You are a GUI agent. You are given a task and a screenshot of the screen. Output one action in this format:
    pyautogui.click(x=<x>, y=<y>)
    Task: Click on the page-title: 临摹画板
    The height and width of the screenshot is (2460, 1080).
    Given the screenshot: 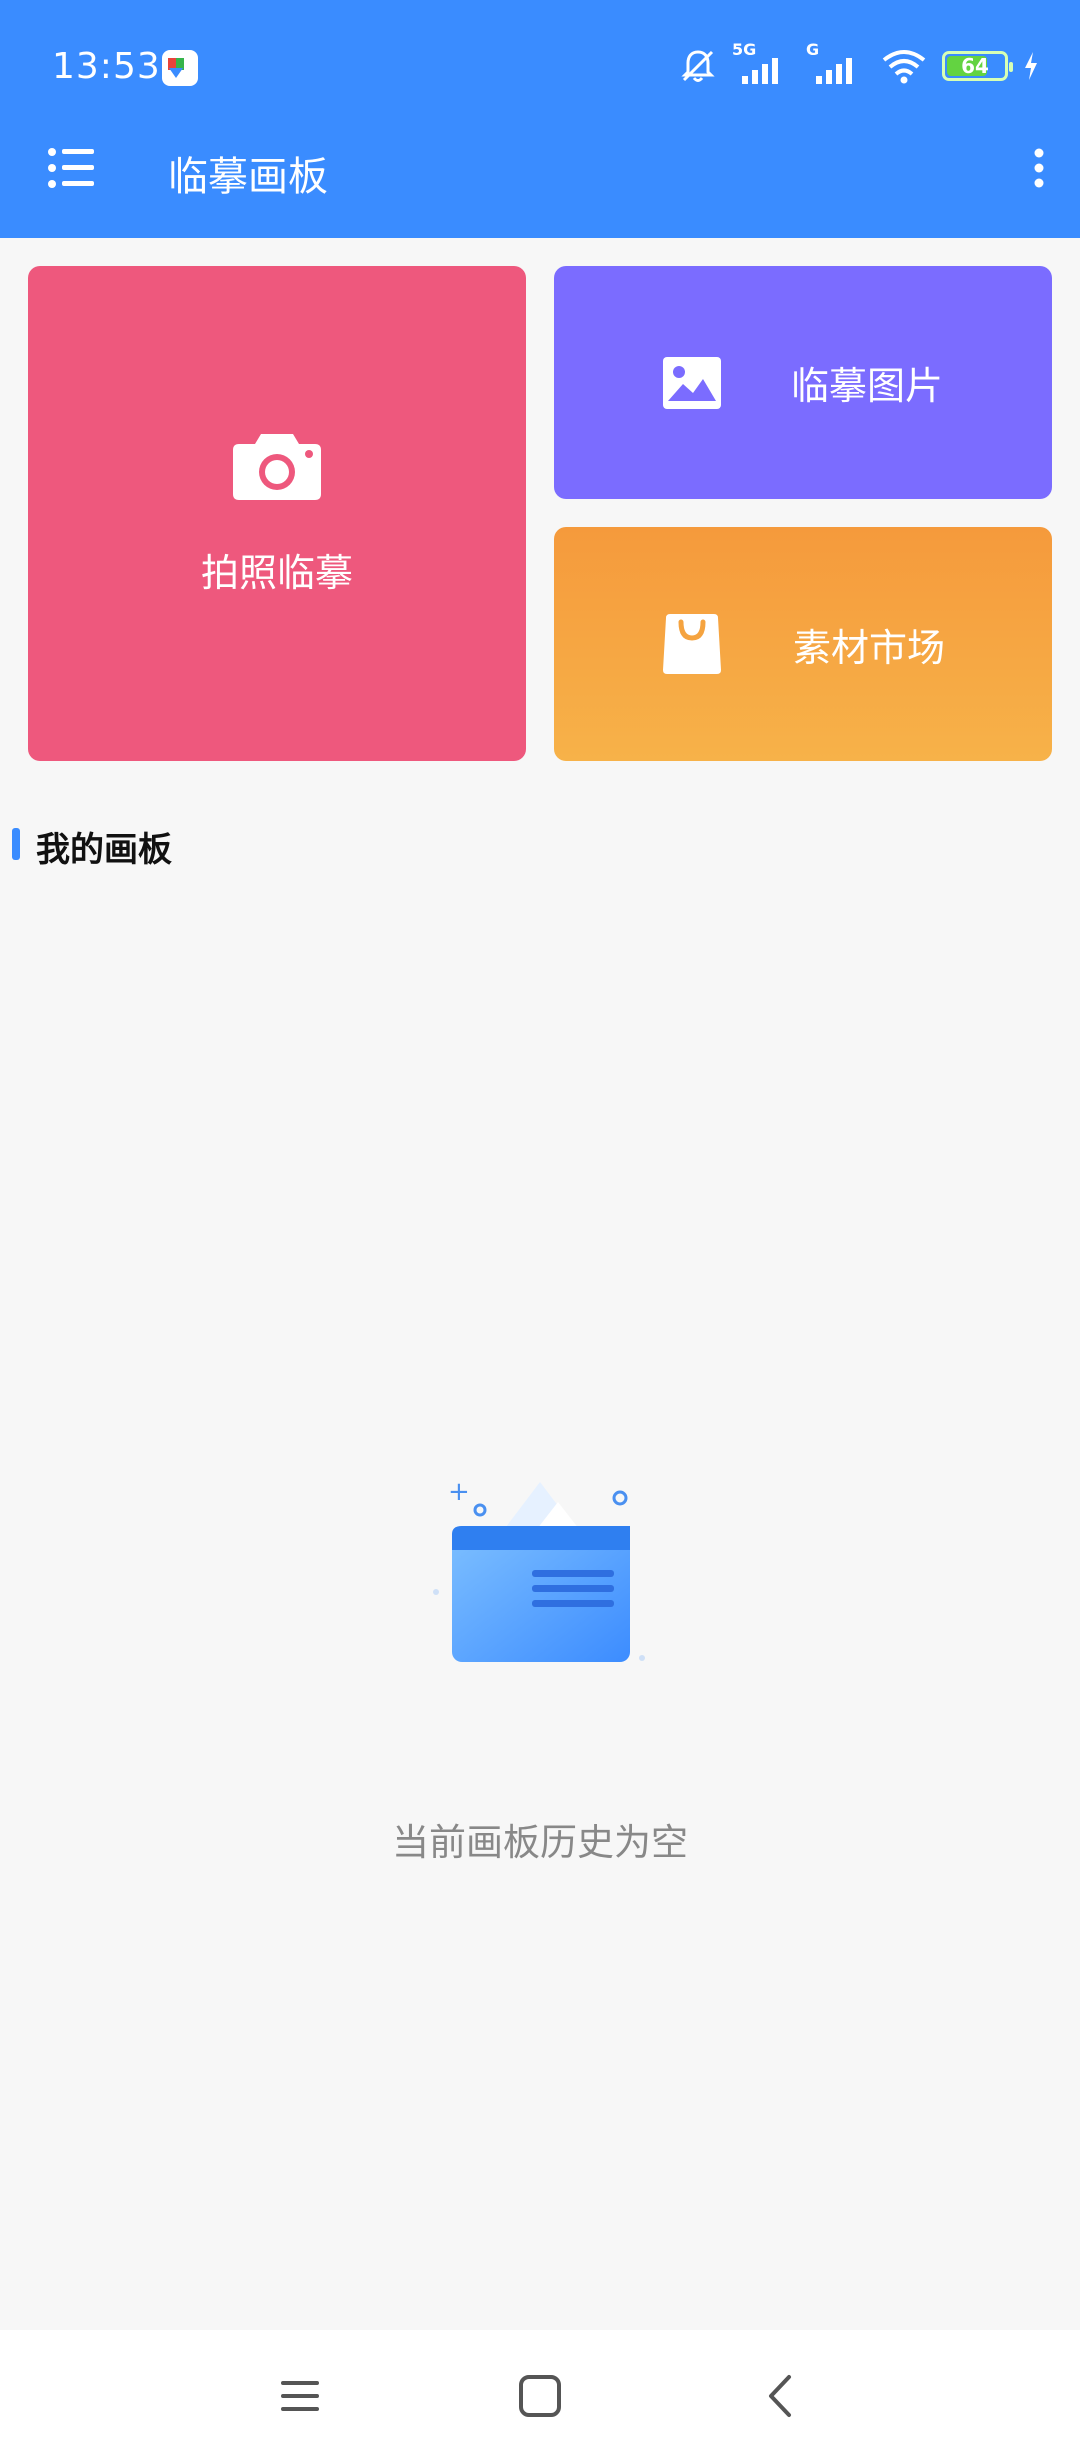 What is the action you would take?
    pyautogui.click(x=248, y=177)
    